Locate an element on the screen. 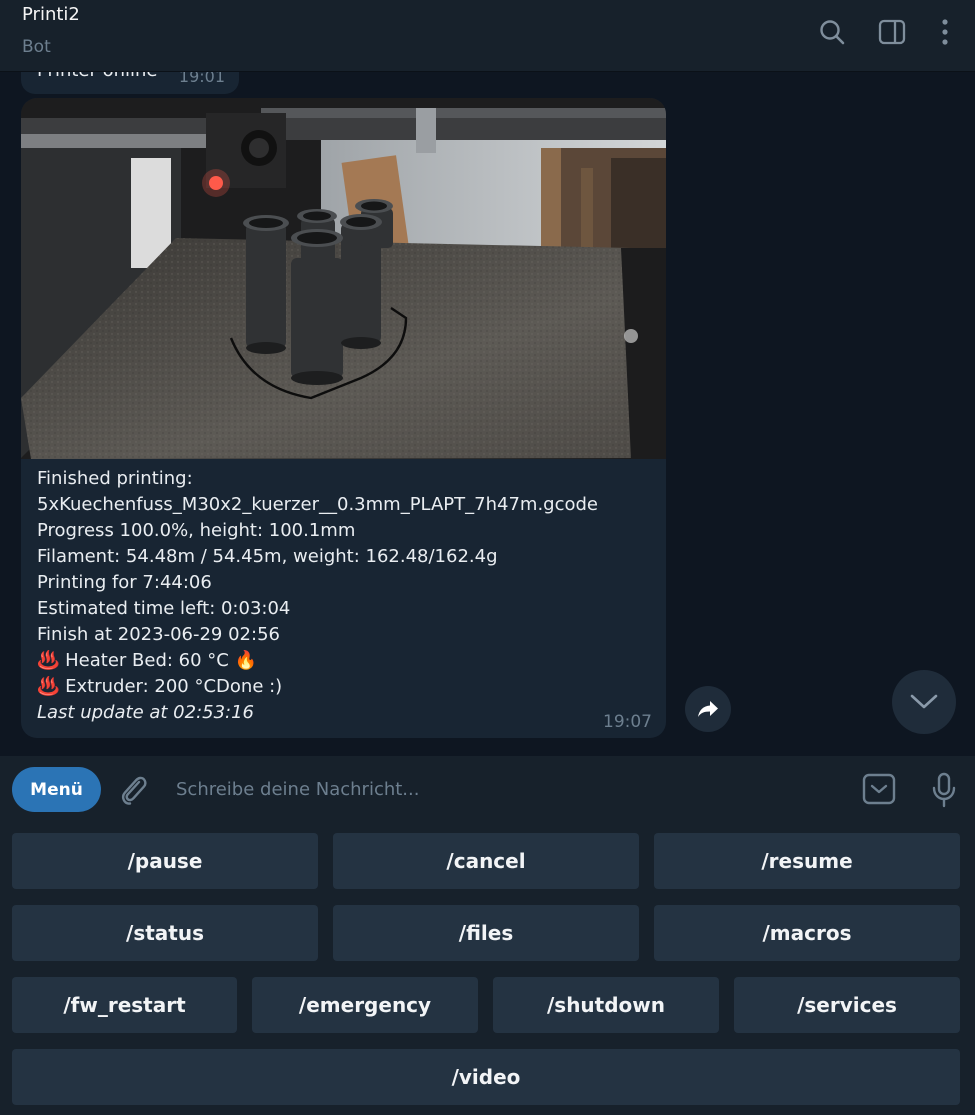 The height and width of the screenshot is (1115, 975). message-line: ♨️ Heater Bed: 60 °C 🔥 is located at coordinates (147, 660).